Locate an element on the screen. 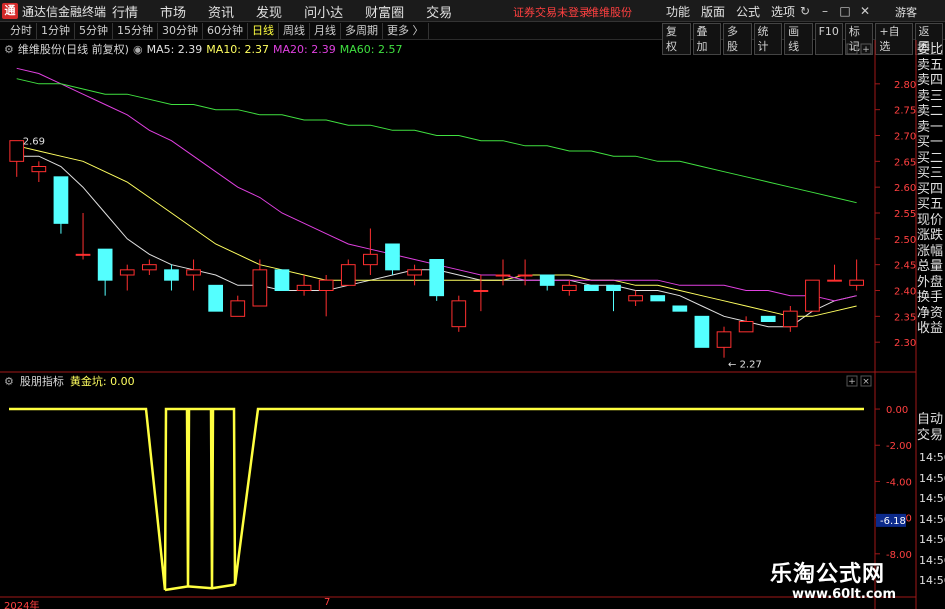  price-annotation-0: 2.69 is located at coordinates (34, 142).